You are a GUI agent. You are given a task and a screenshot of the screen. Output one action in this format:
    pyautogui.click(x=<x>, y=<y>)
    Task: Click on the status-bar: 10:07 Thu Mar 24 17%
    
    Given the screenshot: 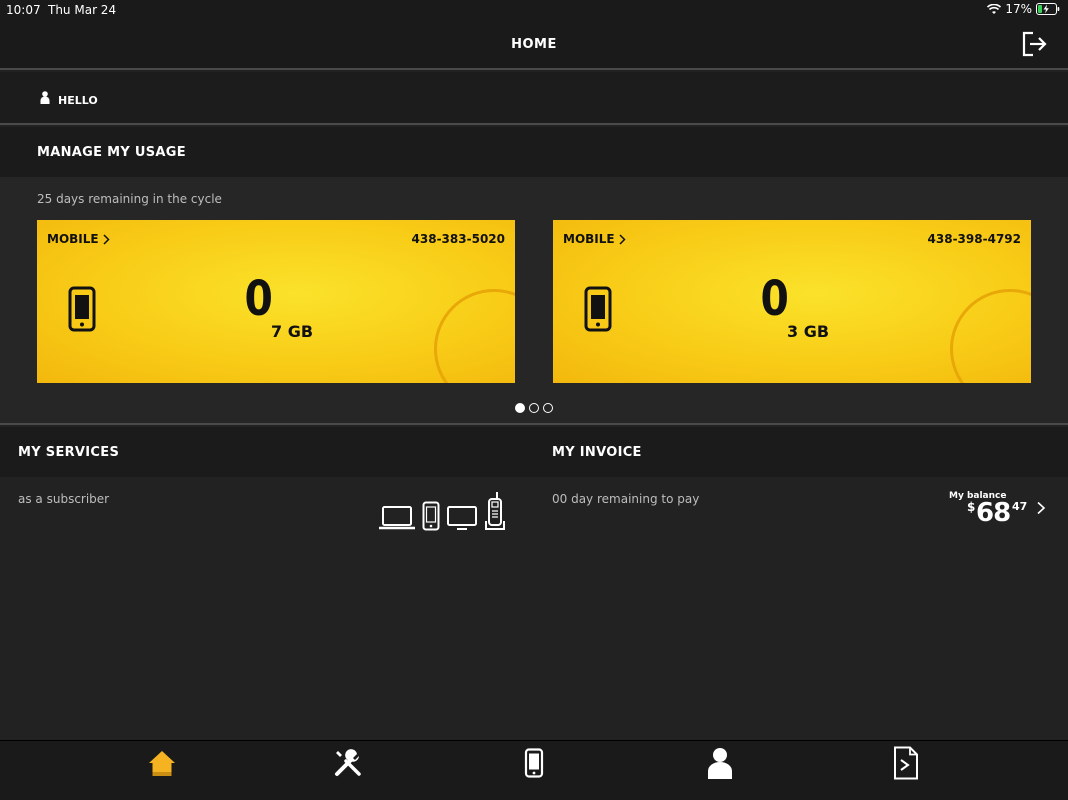 What is the action you would take?
    pyautogui.click(x=534, y=10)
    